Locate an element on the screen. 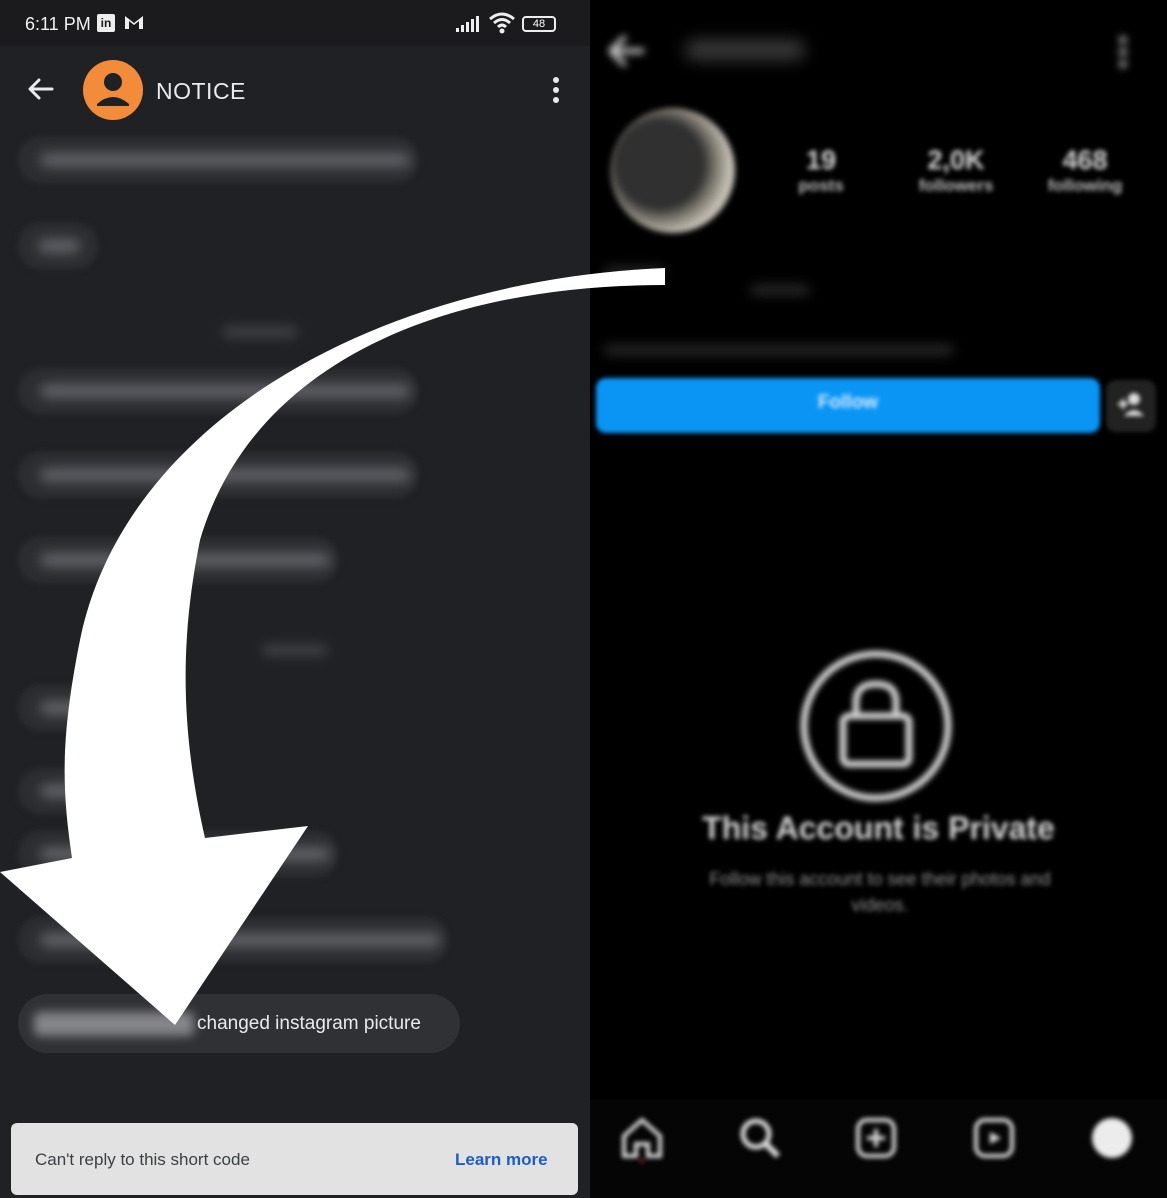 This screenshot has width=1167, height=1198. stat-number: 468 is located at coordinates (1085, 160).